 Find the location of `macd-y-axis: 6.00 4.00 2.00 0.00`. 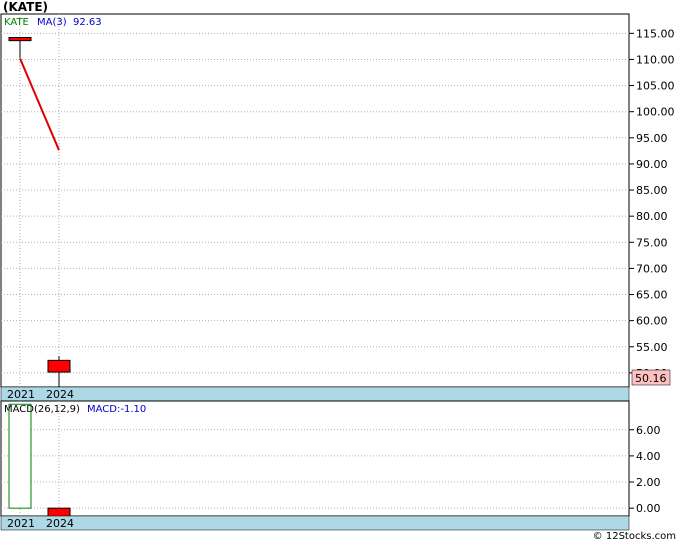

macd-y-axis: 6.00 4.00 2.00 0.00 is located at coordinates (645, 469).